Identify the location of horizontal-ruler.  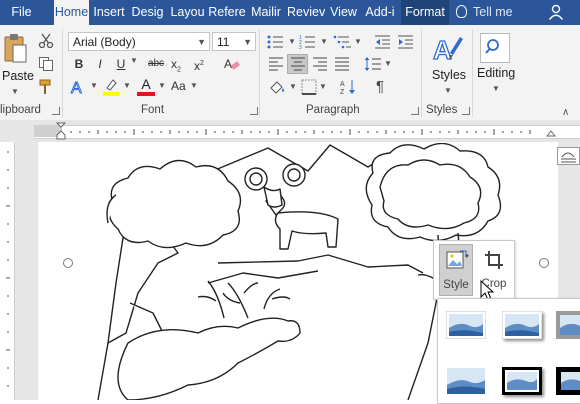
(290, 131).